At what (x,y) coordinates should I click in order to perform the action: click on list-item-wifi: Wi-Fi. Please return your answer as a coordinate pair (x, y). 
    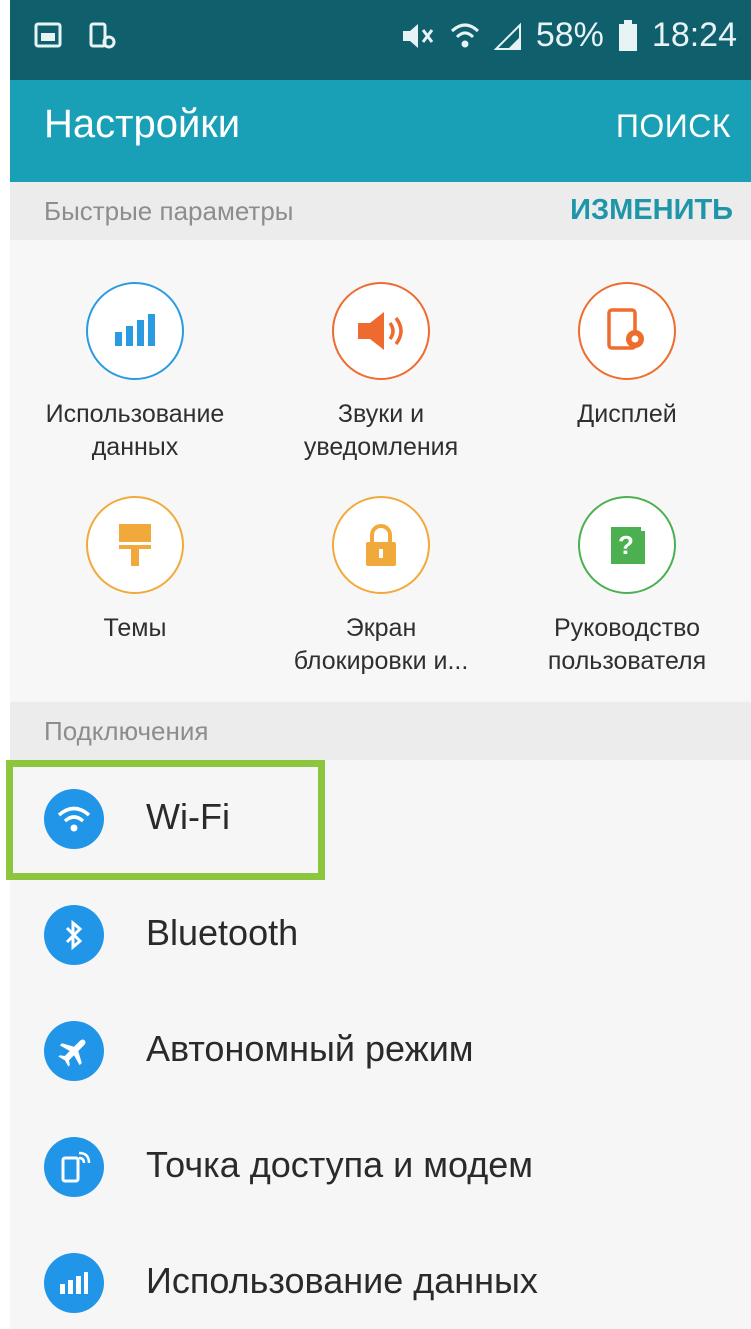
    Looking at the image, I should click on (380, 818).